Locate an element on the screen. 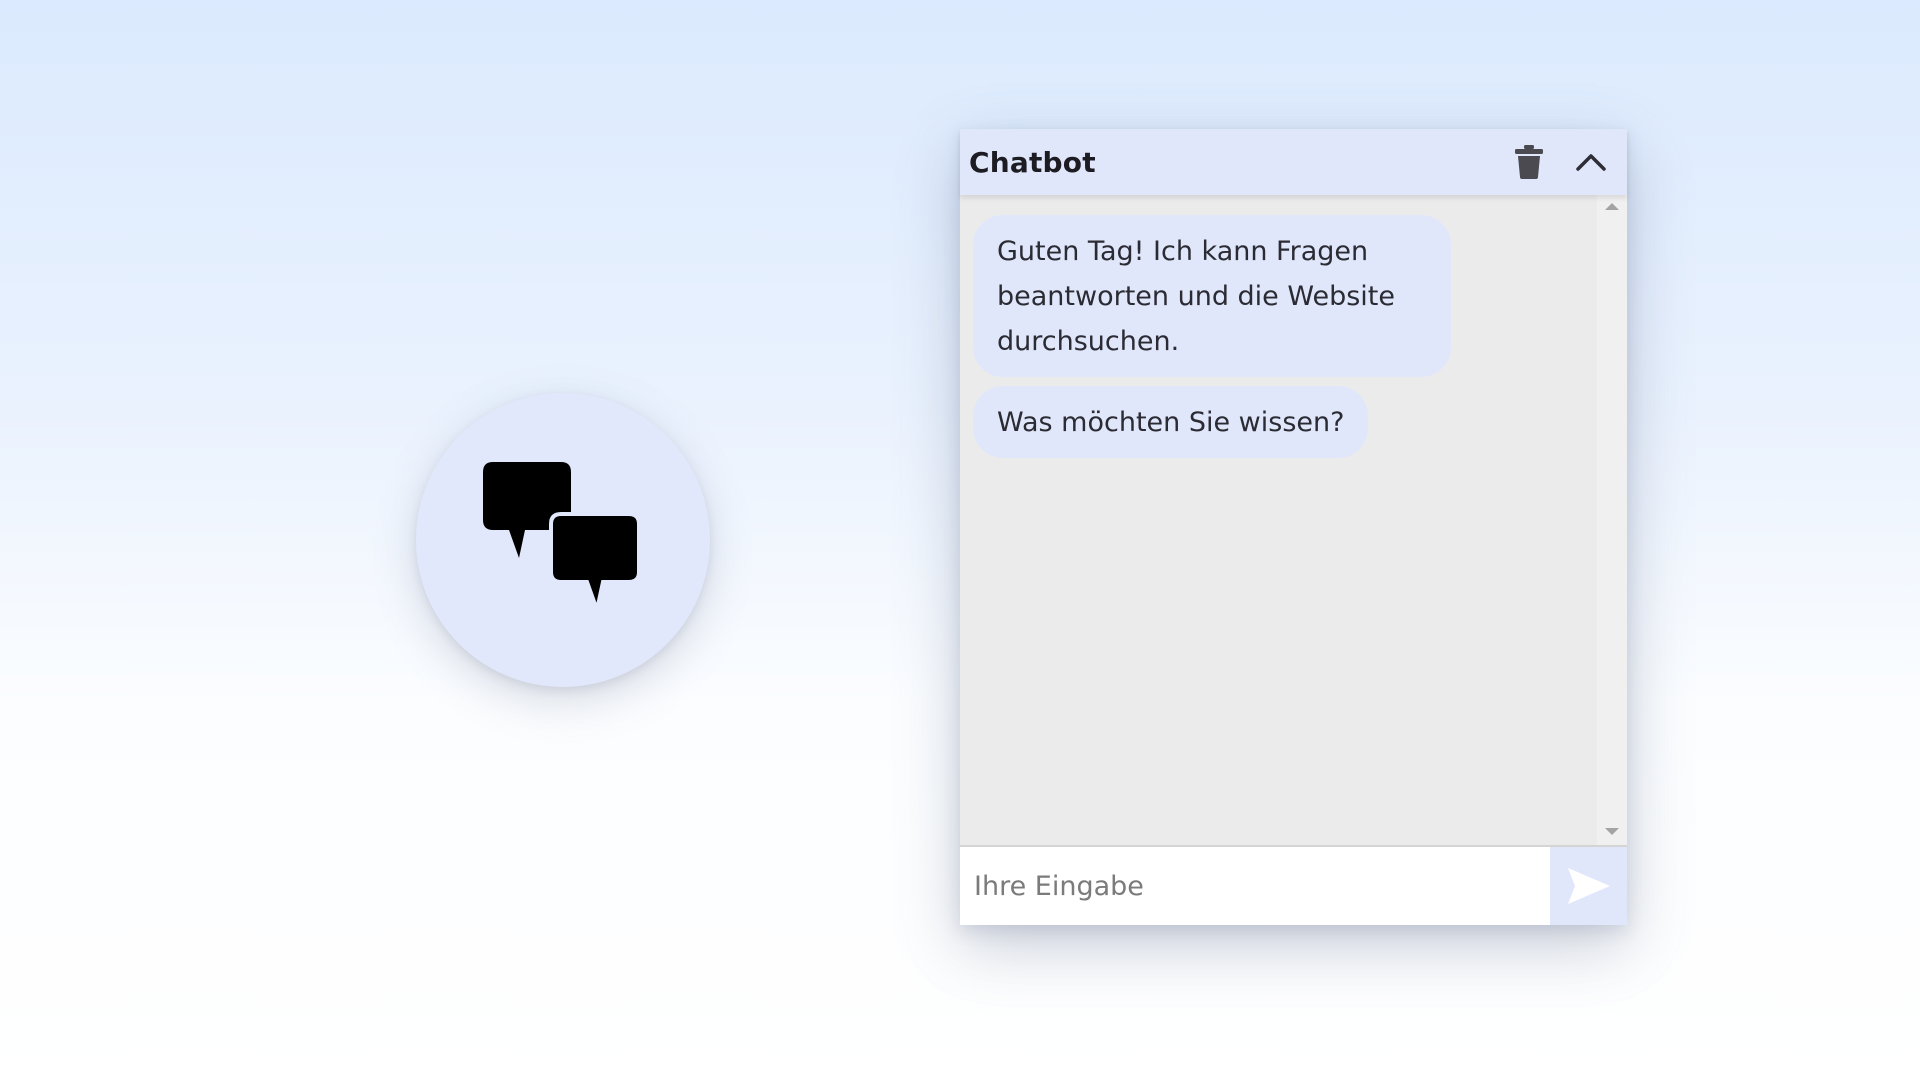  chat-title: Chatbot is located at coordinates (1032, 162).